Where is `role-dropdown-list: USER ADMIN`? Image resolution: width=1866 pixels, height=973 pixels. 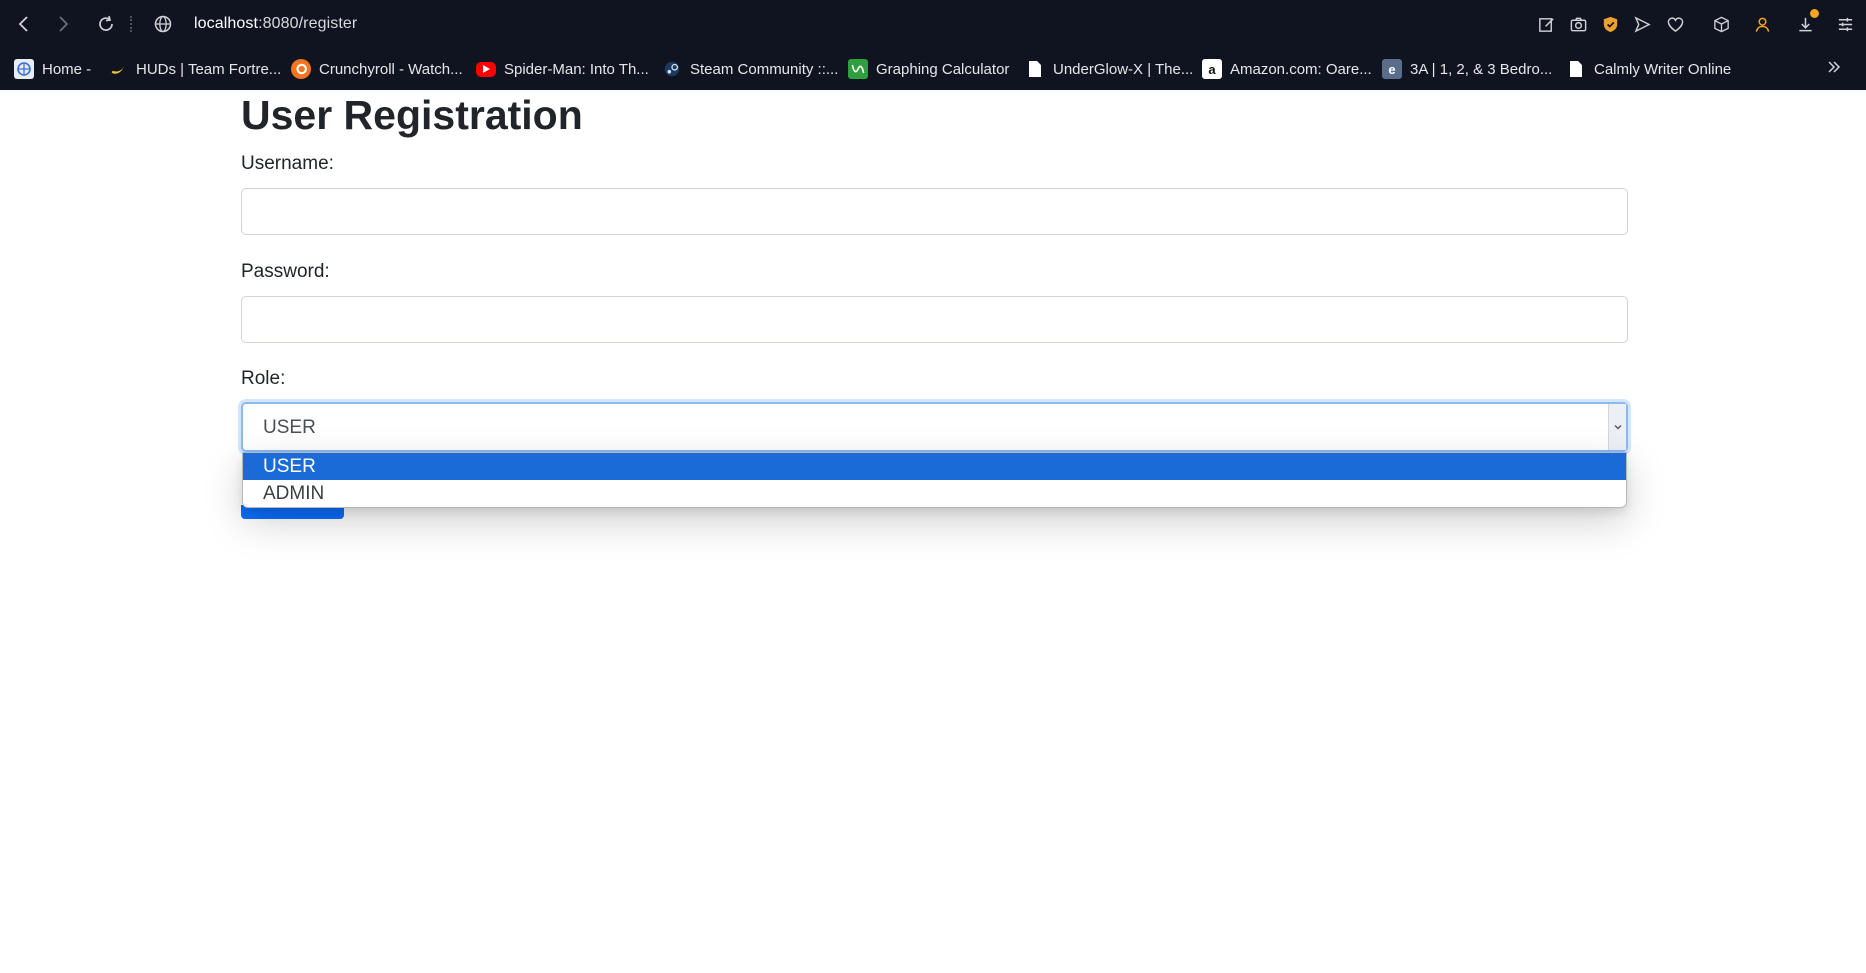 role-dropdown-list: USER ADMIN is located at coordinates (934, 480).